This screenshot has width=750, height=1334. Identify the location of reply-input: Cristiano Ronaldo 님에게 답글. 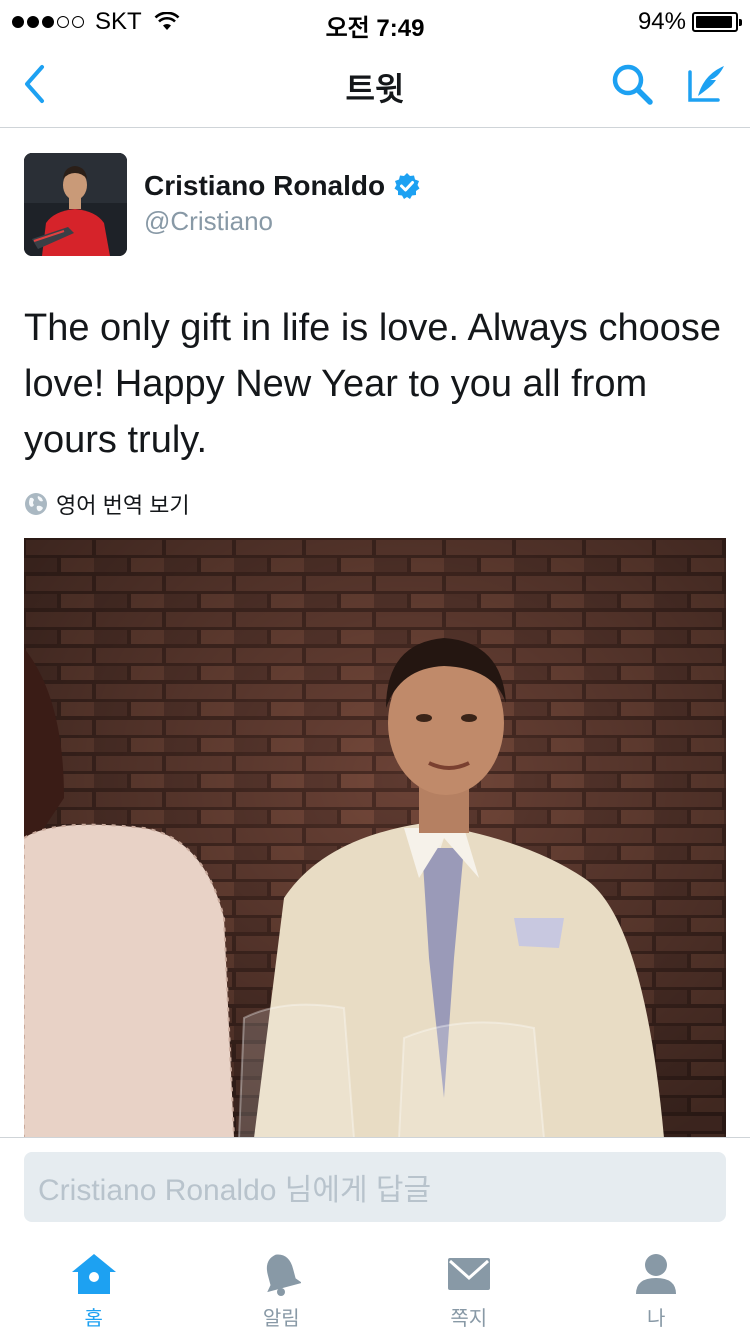
(375, 1187).